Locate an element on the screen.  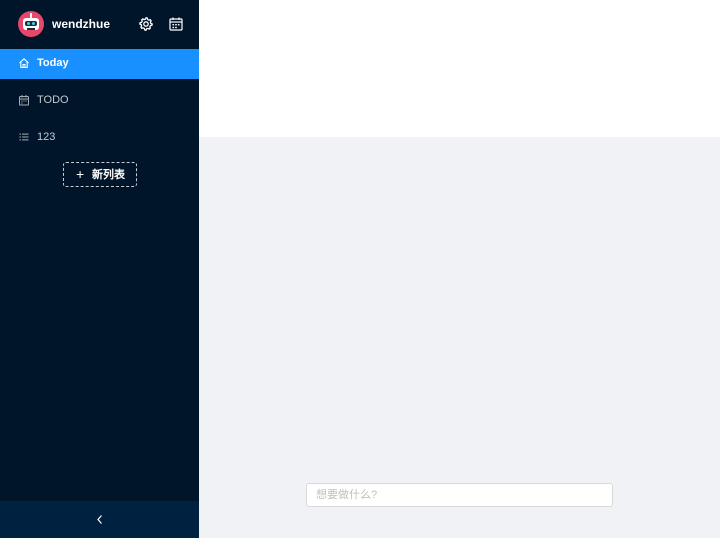
list-icon is located at coordinates (24, 137).